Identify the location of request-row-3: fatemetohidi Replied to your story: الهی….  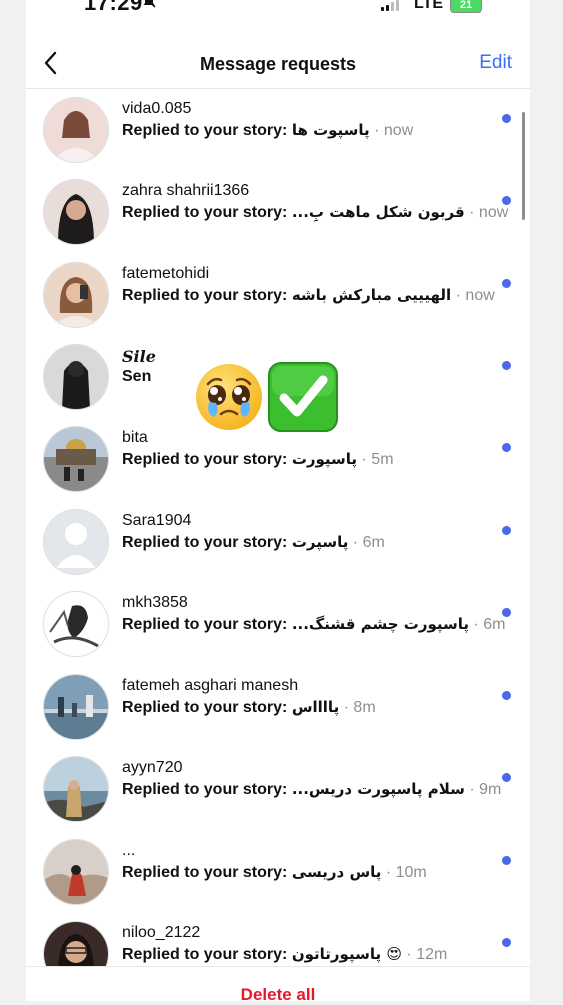
(278, 295).